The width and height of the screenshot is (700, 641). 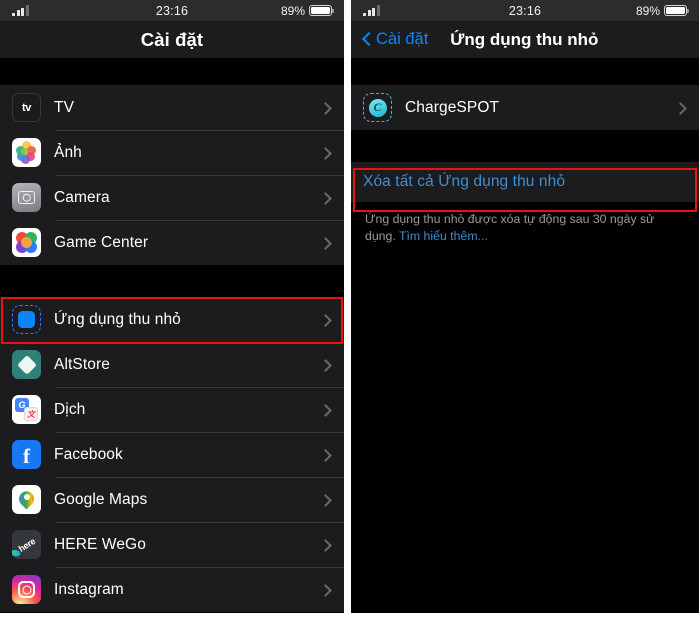 I want to click on sidebar-item-label: TV, so click(x=64, y=107).